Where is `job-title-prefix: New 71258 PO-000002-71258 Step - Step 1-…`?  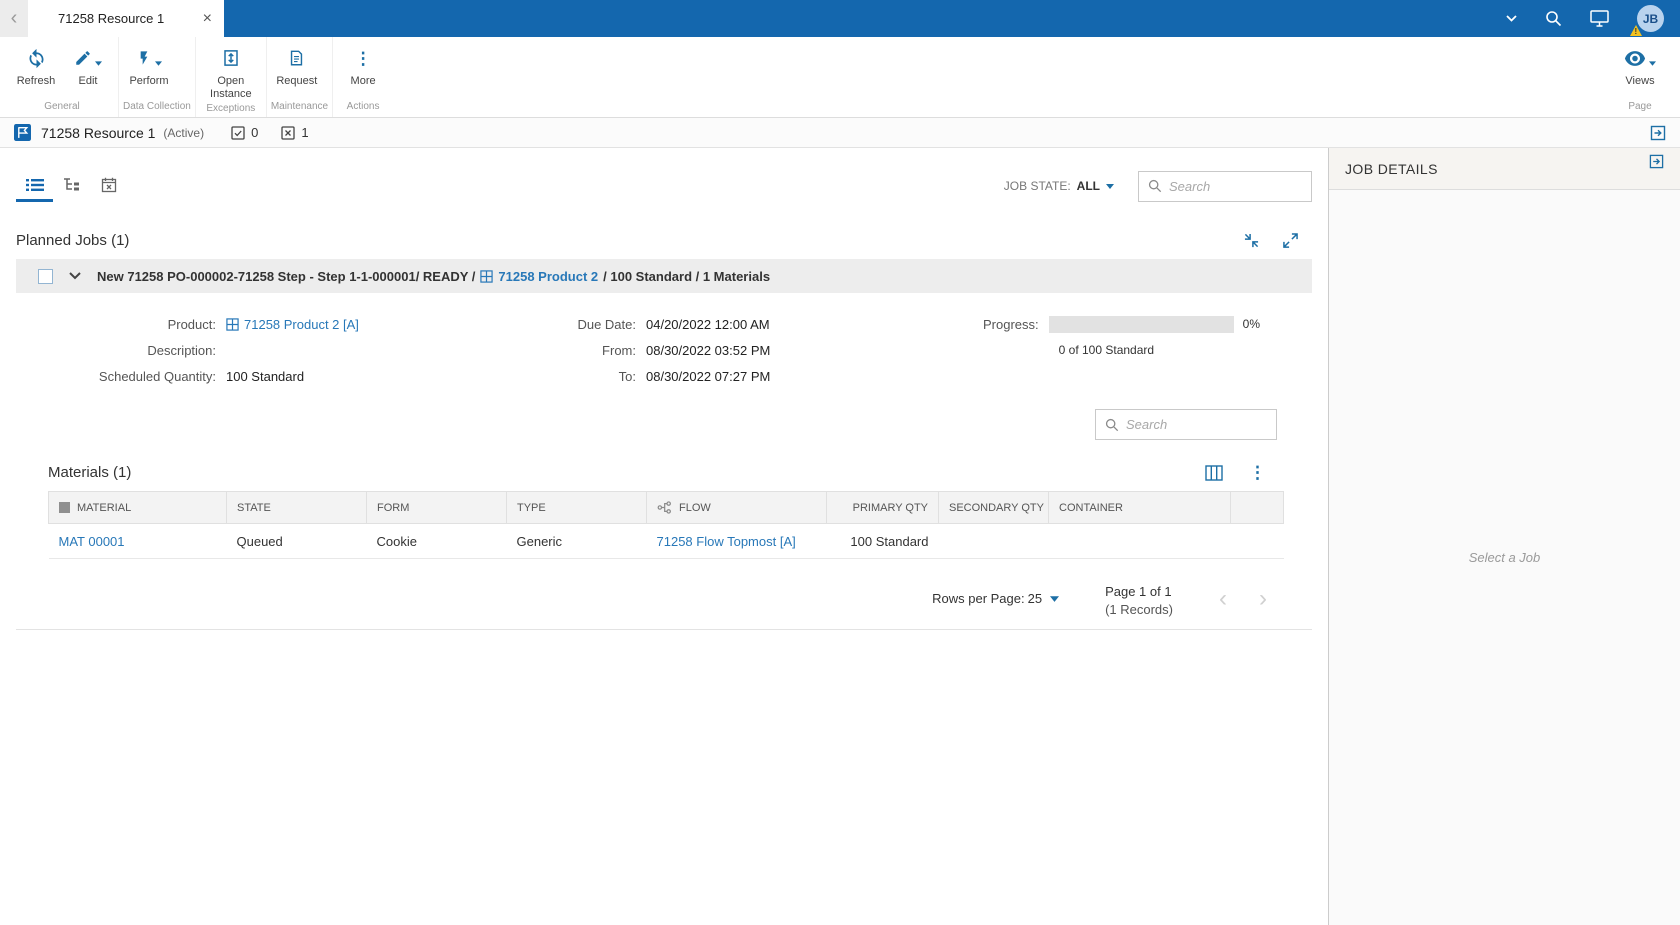 job-title-prefix: New 71258 PO-000002-71258 Step - Step 1-… is located at coordinates (286, 276).